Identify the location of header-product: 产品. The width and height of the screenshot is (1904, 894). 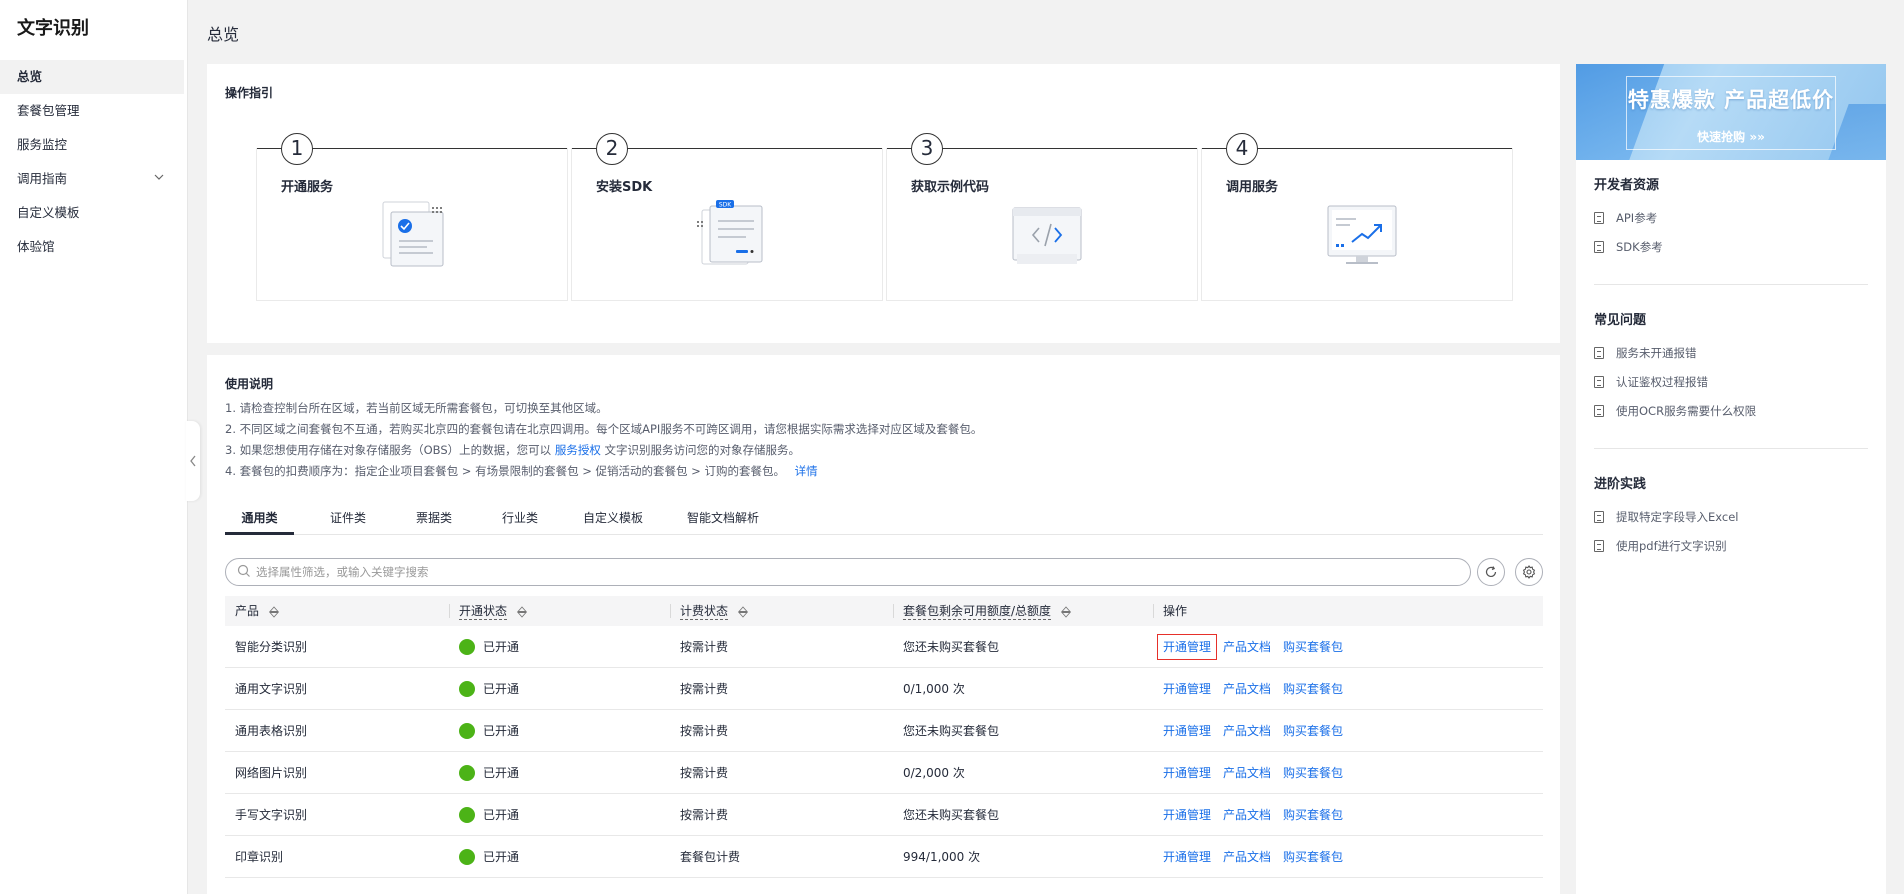
(257, 611).